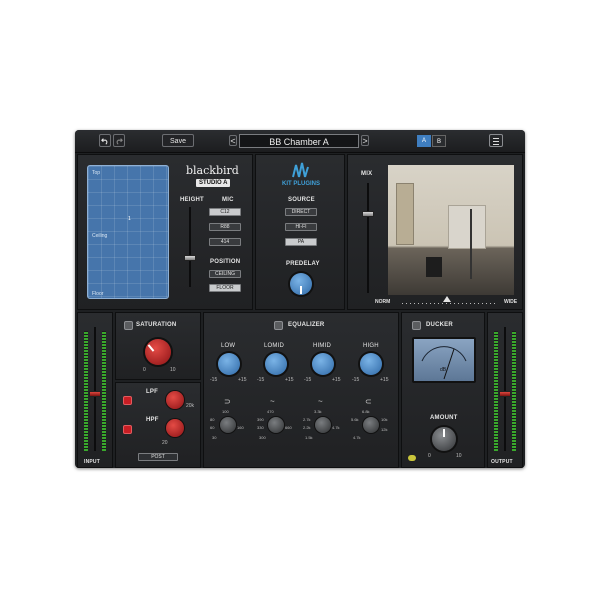 The height and width of the screenshot is (600, 600). Describe the element at coordinates (303, 264) in the screenshot. I see `predelay-label: PREDELAY` at that location.